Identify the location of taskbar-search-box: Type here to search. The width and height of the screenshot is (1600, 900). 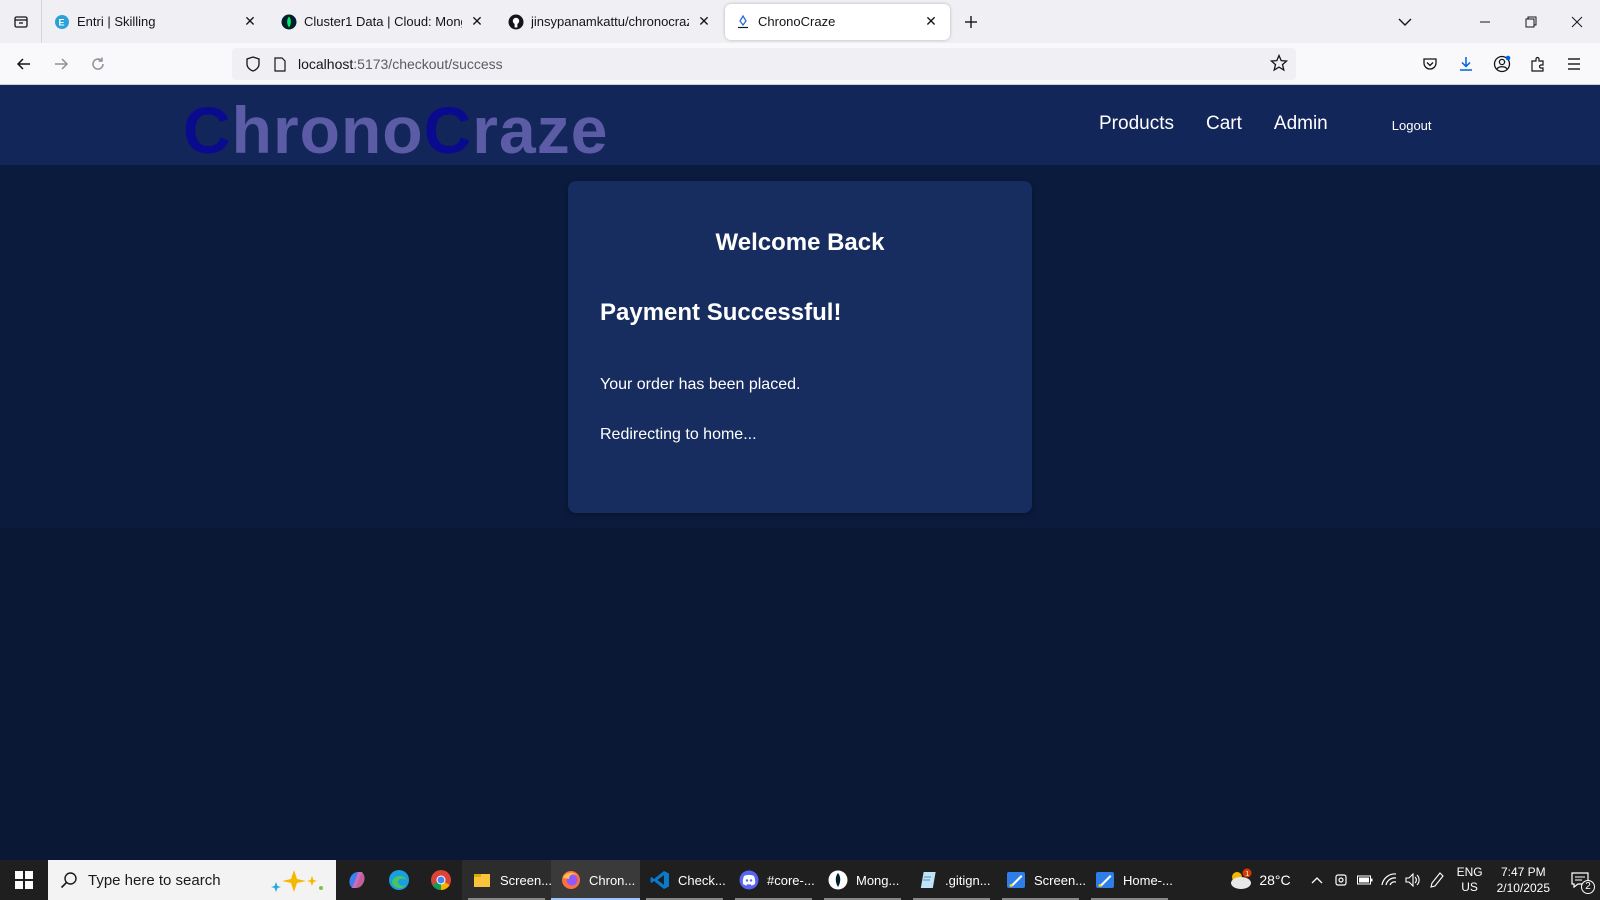
(192, 880).